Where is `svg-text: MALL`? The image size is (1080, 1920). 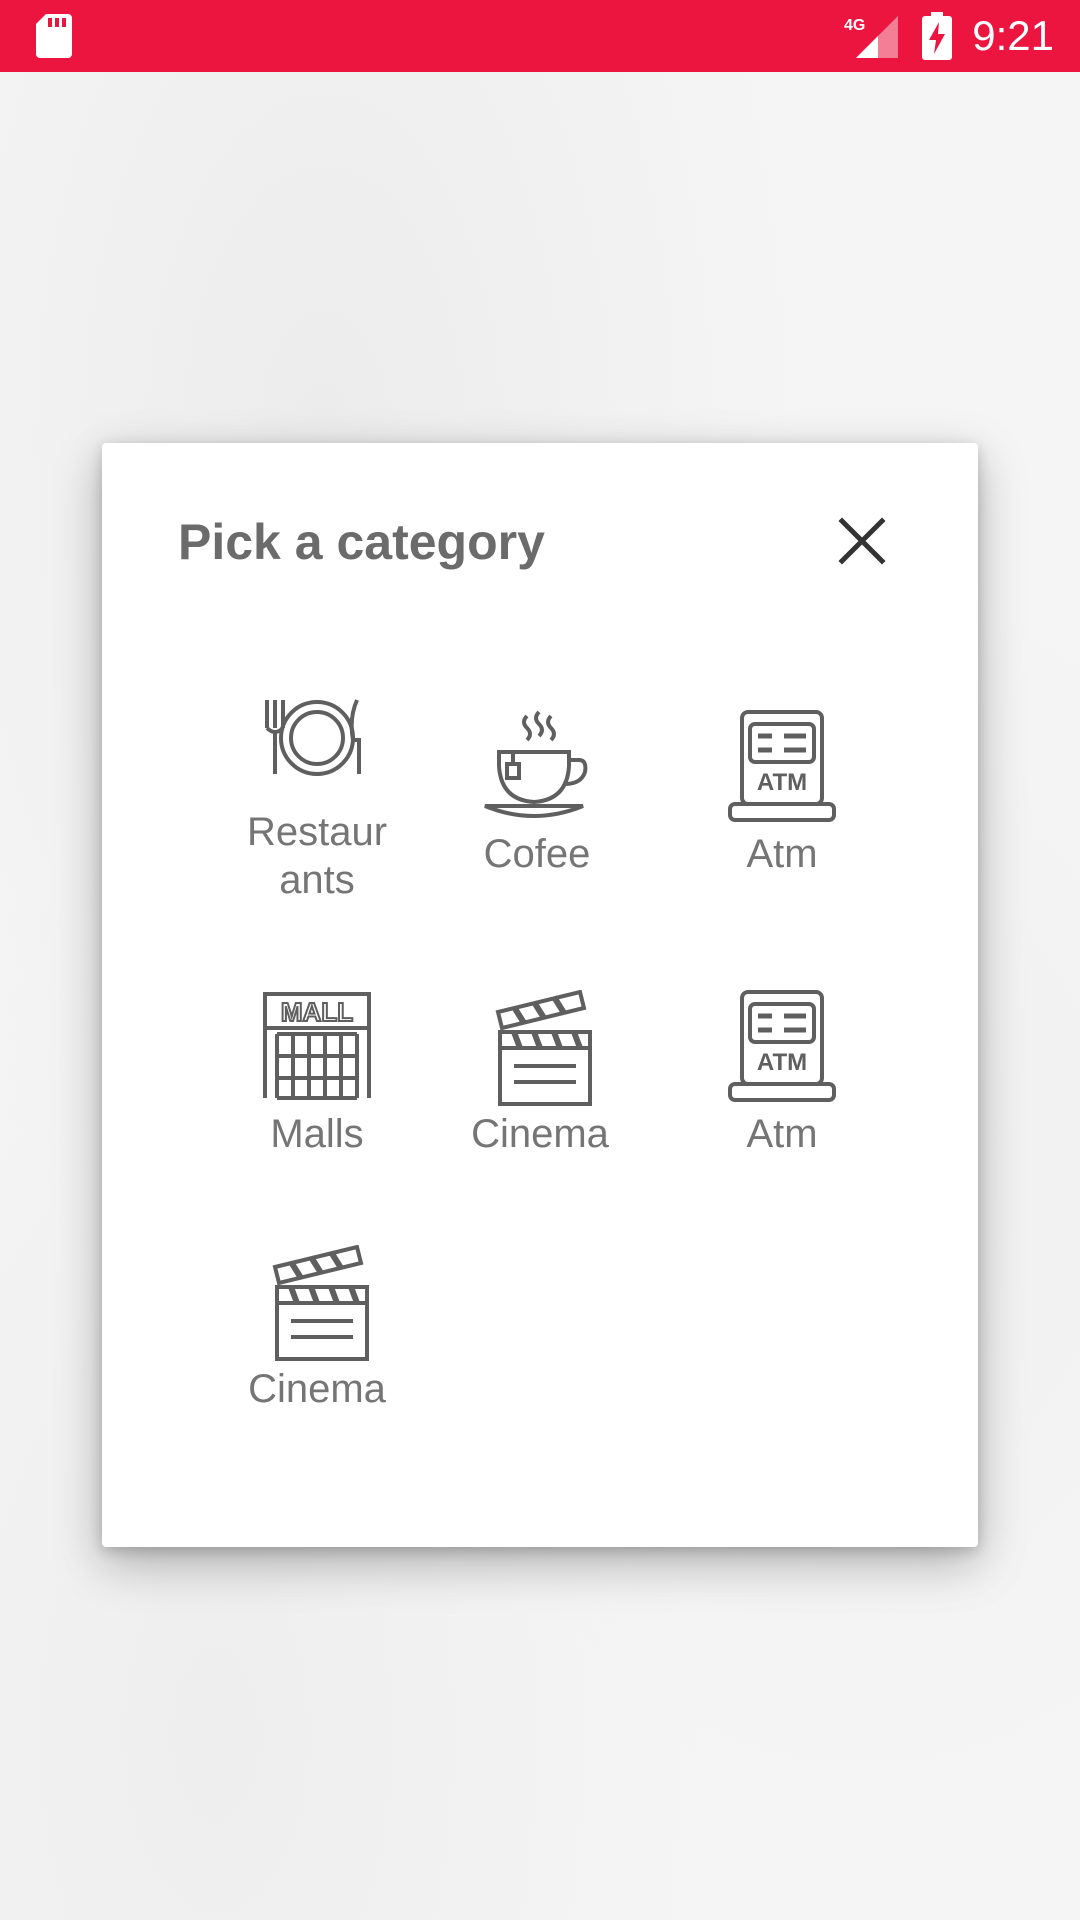
svg-text: MALL is located at coordinates (317, 1012).